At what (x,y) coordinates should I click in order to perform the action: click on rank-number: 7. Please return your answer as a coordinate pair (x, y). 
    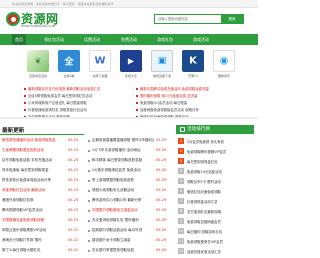
    Looking at the image, I should click on (181, 201).